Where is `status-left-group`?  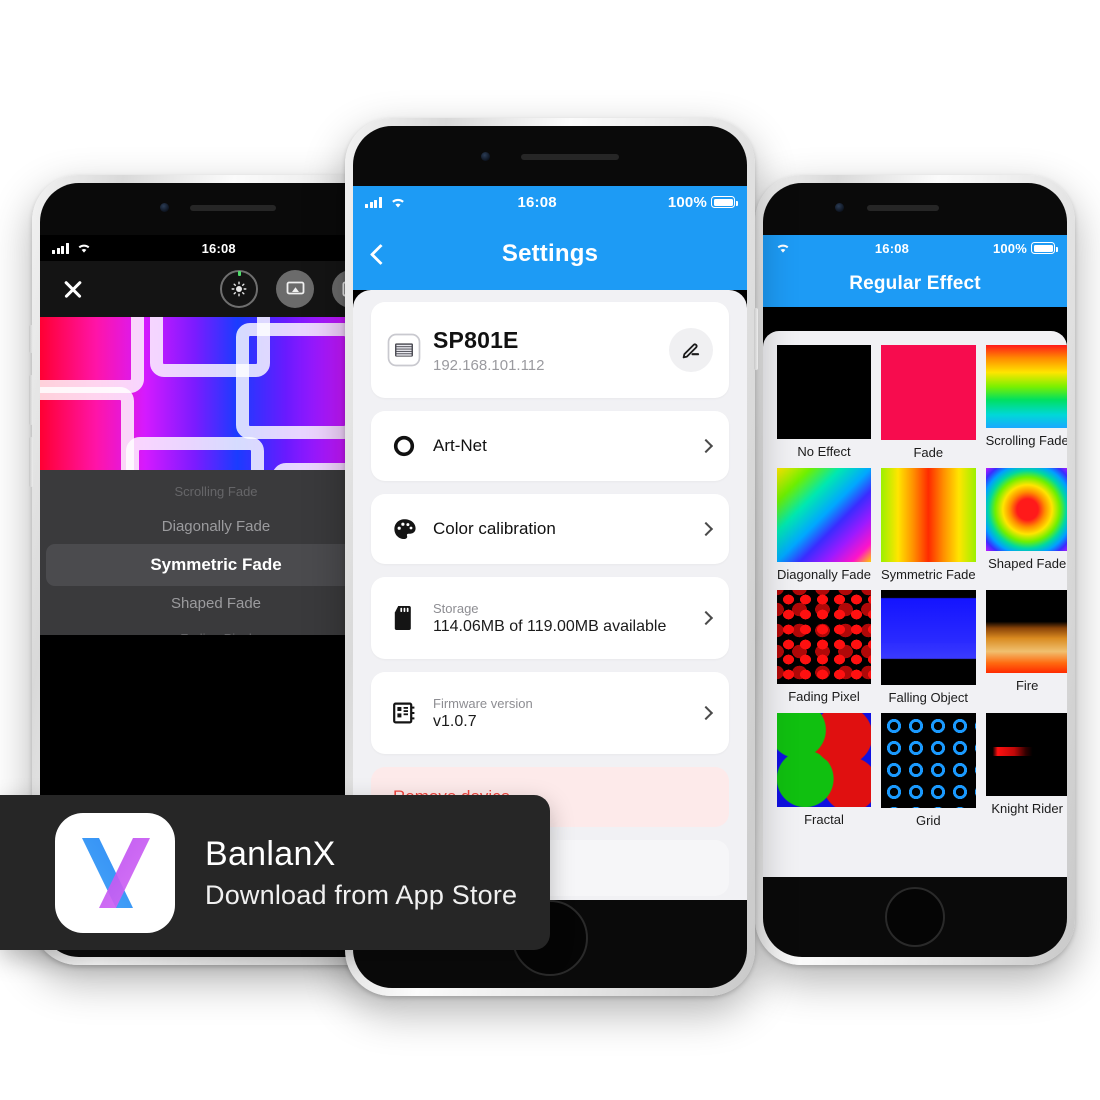
status-left-group is located at coordinates (386, 202).